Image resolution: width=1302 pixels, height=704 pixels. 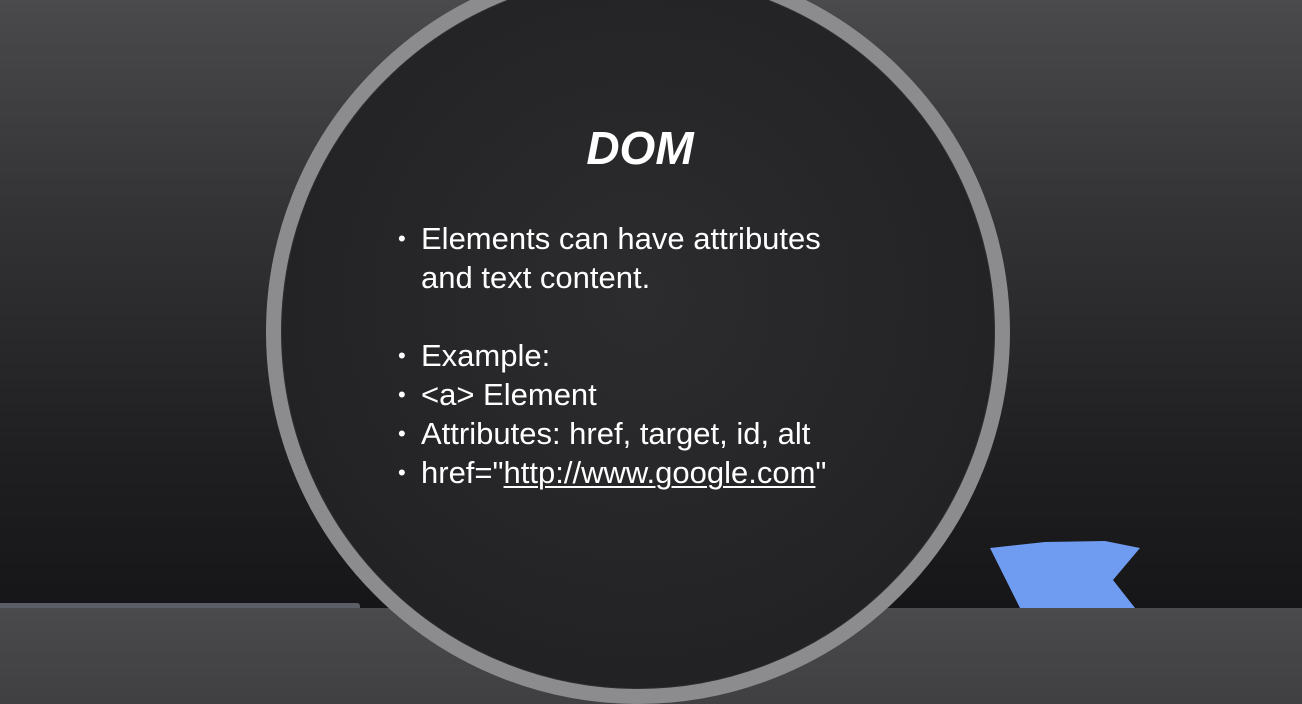 What do you see at coordinates (640, 148) in the screenshot?
I see `slide-title: DOM` at bounding box center [640, 148].